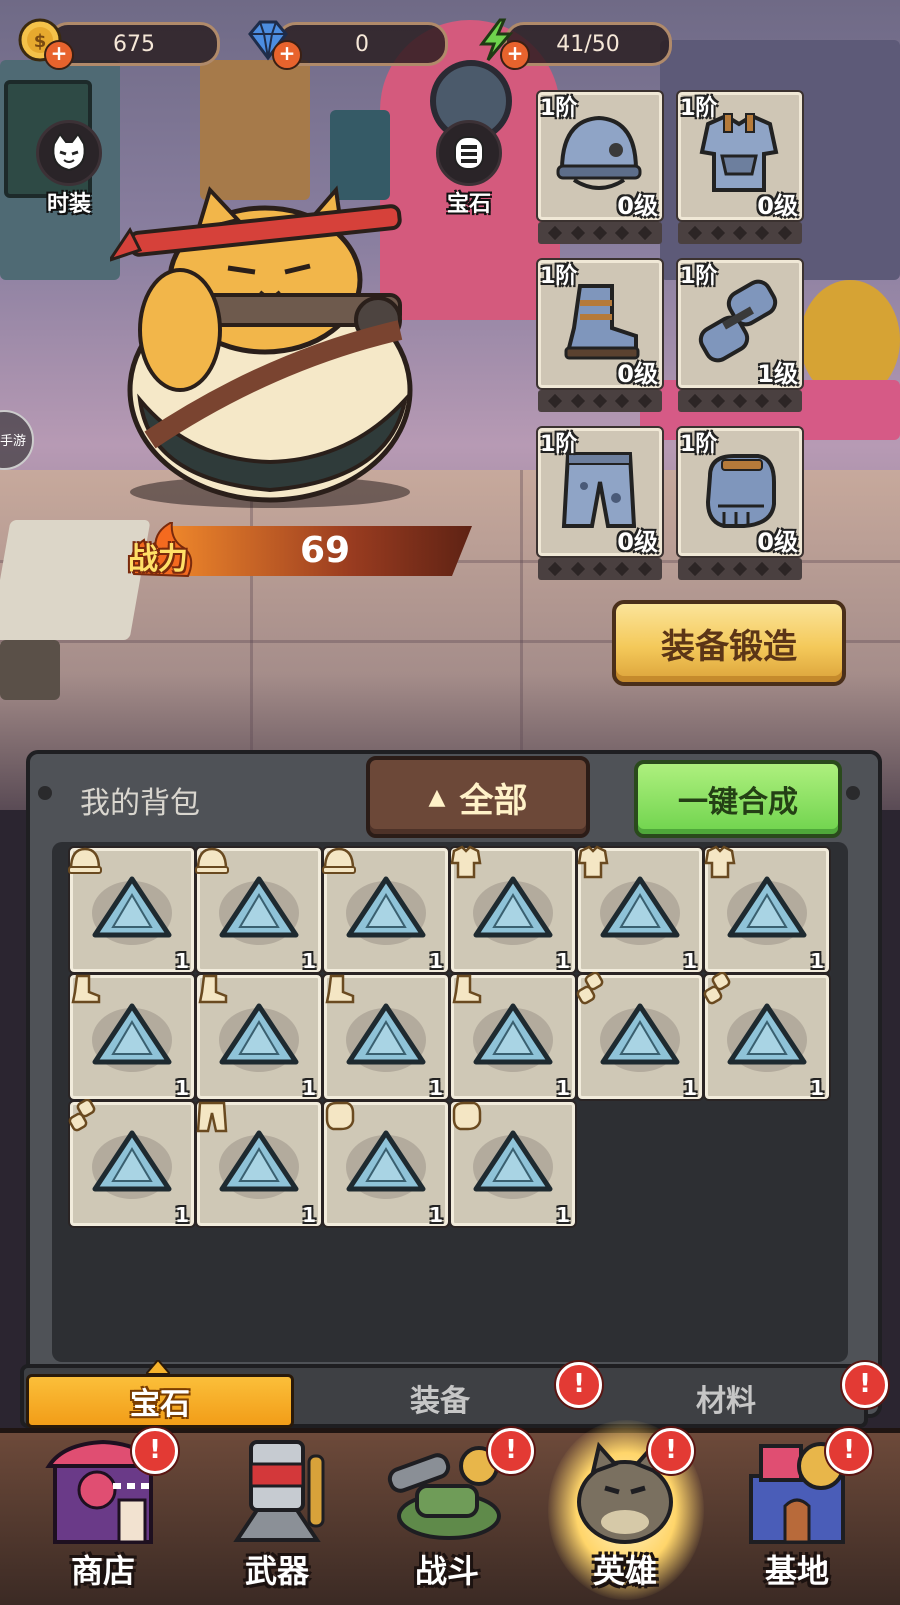 The image size is (900, 1605). Describe the element at coordinates (362, 44) in the screenshot. I see `diamond-value: 0` at that location.